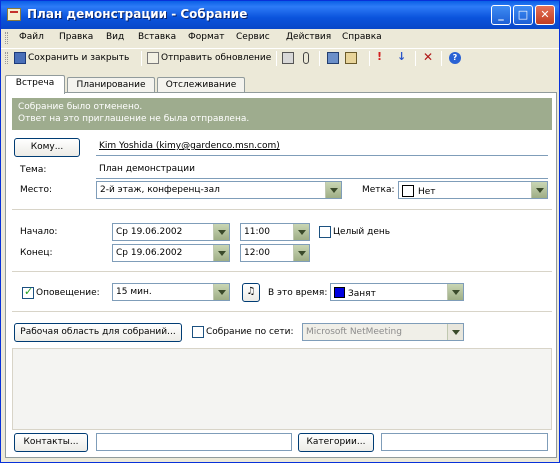 The image size is (560, 463). What do you see at coordinates (275, 232) in the screenshot?
I see `start-time-combo: 11:00` at bounding box center [275, 232].